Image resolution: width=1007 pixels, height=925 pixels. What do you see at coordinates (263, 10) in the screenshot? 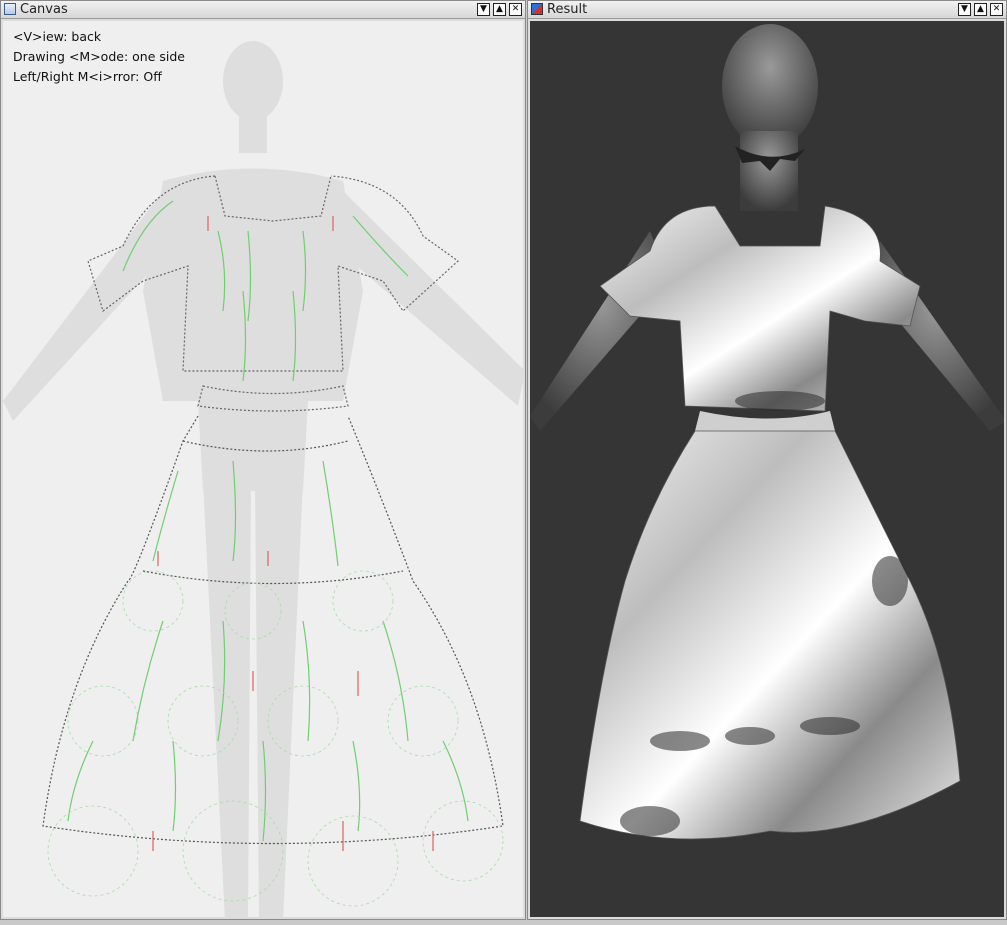
I see `canvas-titlebar: Canvas ▼ ▲ ✕` at bounding box center [263, 10].